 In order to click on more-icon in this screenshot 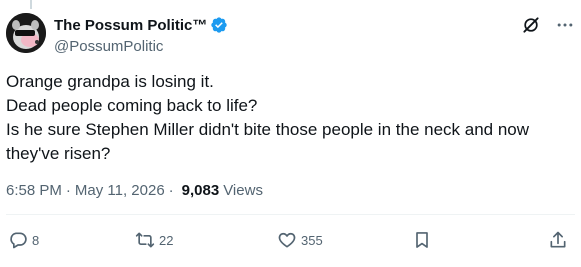, I will do `click(565, 25)`.